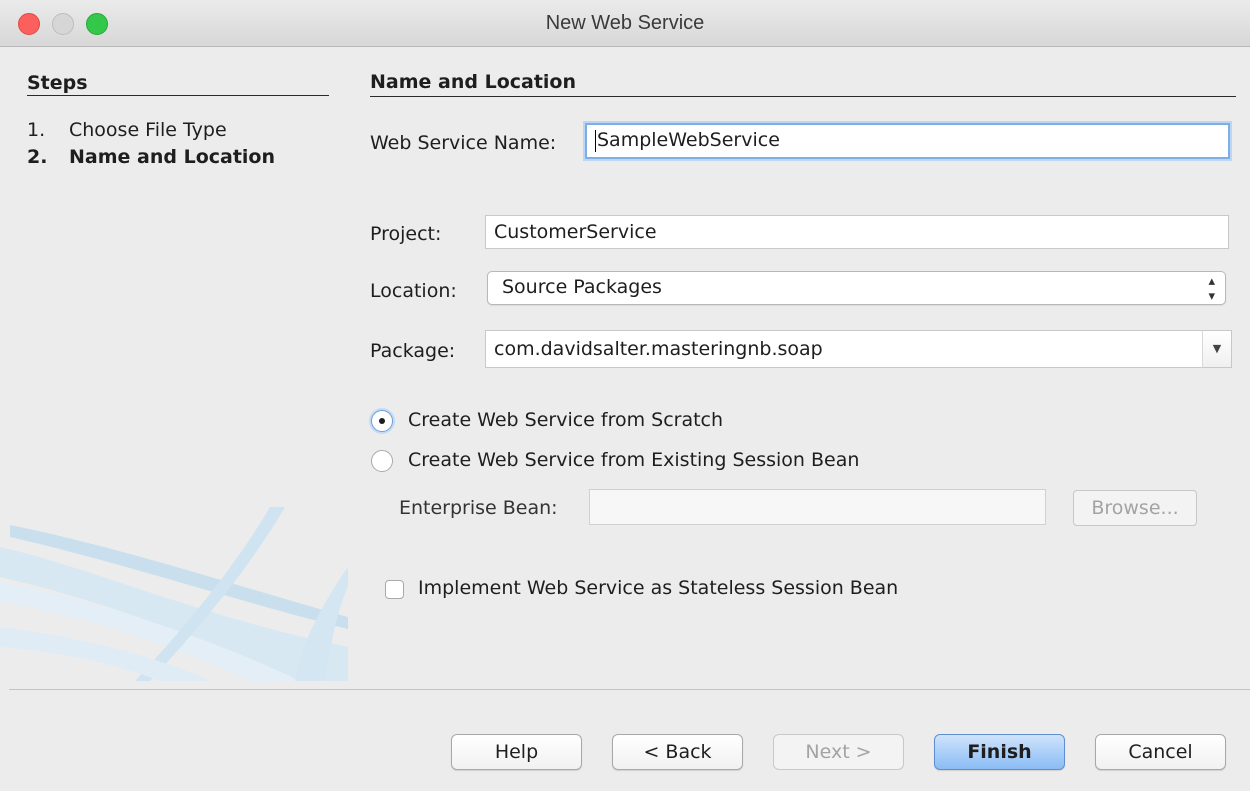  I want to click on step-name-and-location: 2. Name and Location, so click(151, 157).